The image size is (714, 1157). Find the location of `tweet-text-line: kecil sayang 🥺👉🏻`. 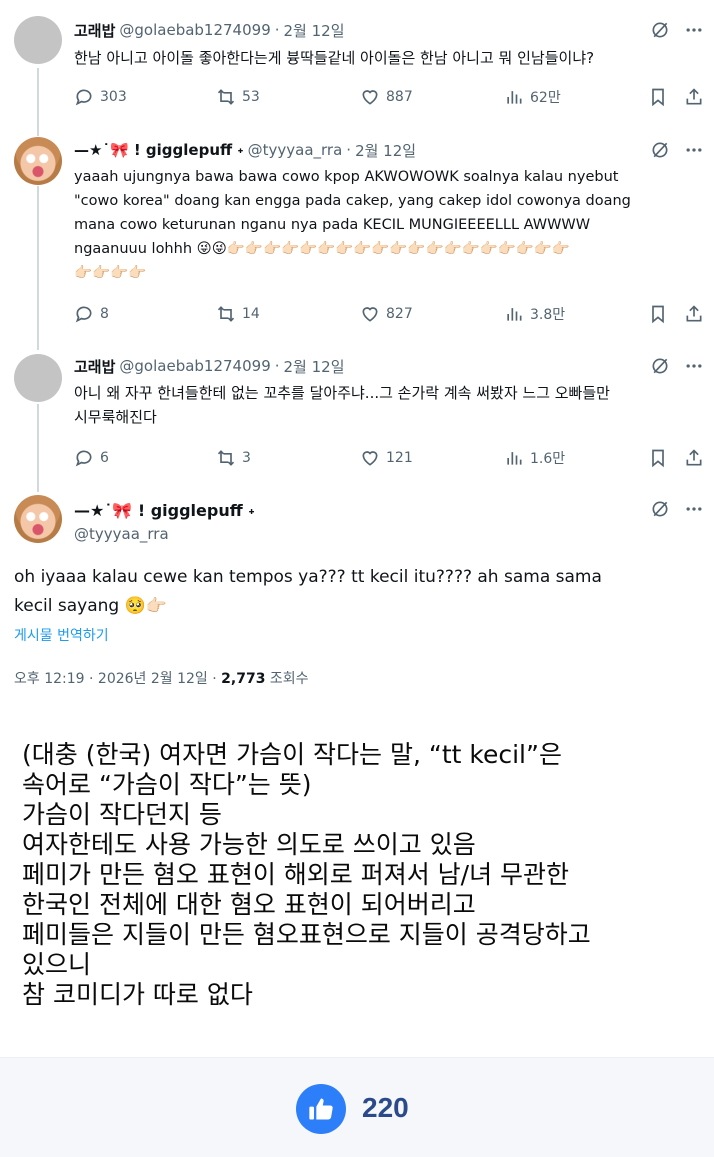

tweet-text-line: kecil sayang 🥺👉🏻 is located at coordinates (90, 606).